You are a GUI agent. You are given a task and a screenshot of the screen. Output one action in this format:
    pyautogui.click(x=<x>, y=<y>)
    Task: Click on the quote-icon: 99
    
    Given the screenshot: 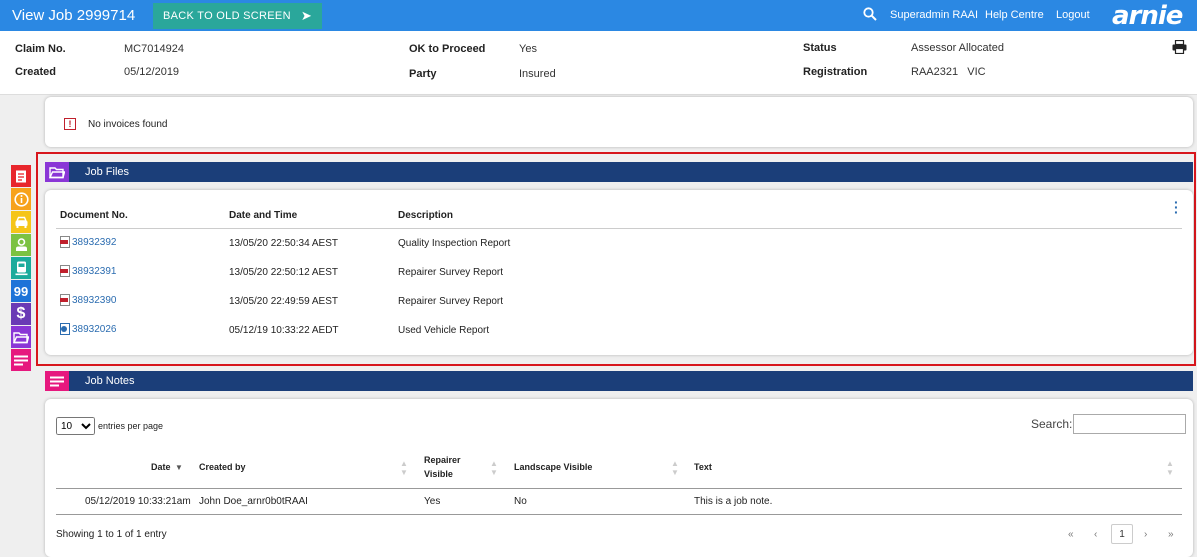 What is the action you would take?
    pyautogui.click(x=21, y=291)
    